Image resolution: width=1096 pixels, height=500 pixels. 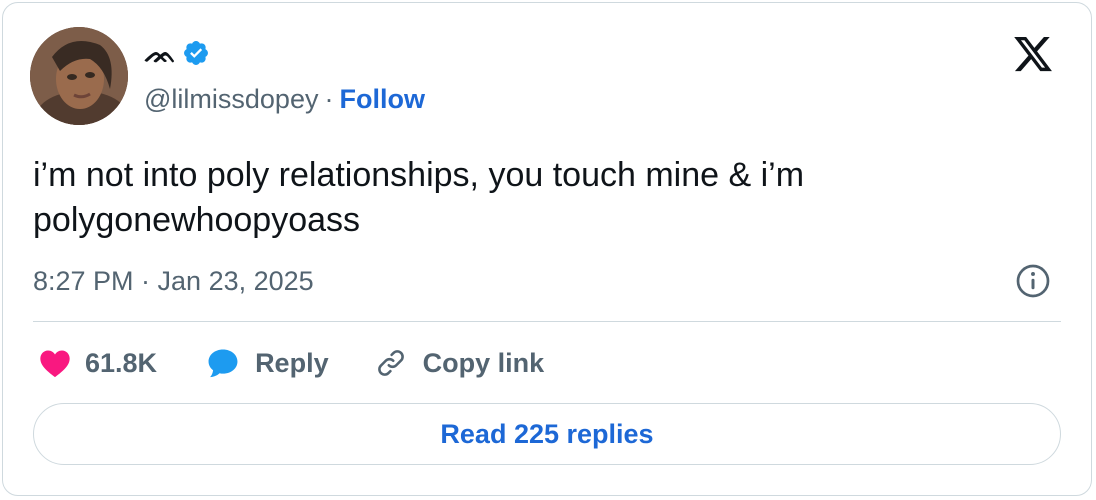 I want to click on reply-button: Reply, so click(x=267, y=363).